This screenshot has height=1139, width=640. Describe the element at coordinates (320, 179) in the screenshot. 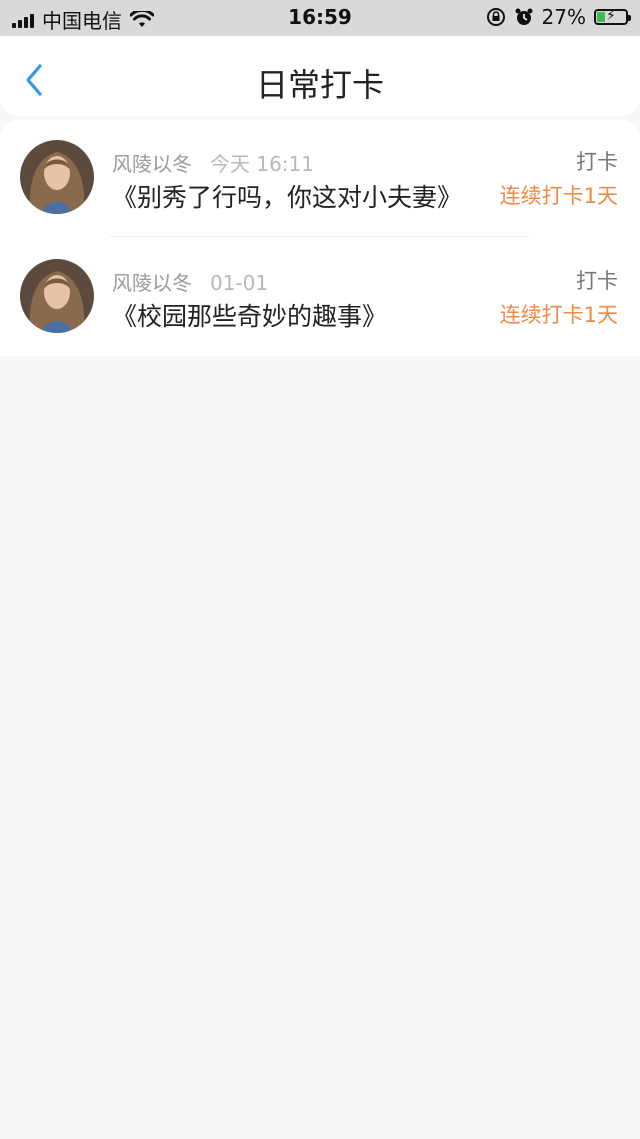

I see `list-item: 风陵以冬 今天 16:11 《别秀了行吗，你这对小夫妻》 打卡 连续打卡1天` at that location.